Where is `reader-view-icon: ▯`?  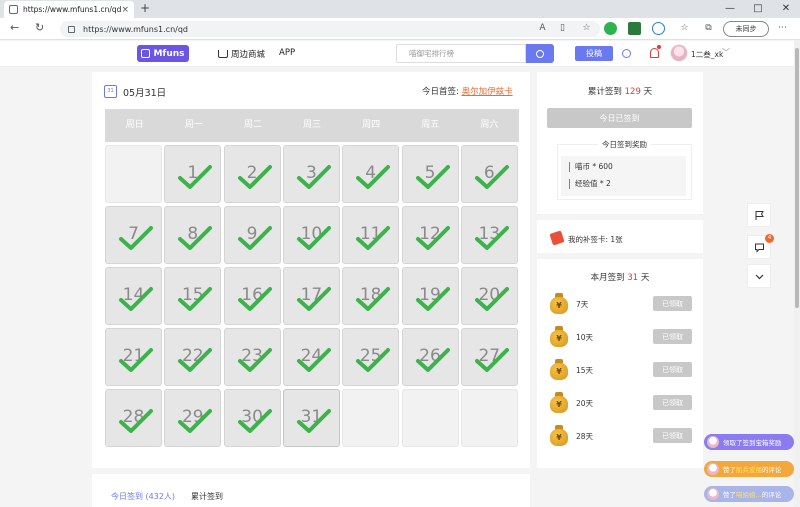
reader-view-icon: ▯ is located at coordinates (562, 28).